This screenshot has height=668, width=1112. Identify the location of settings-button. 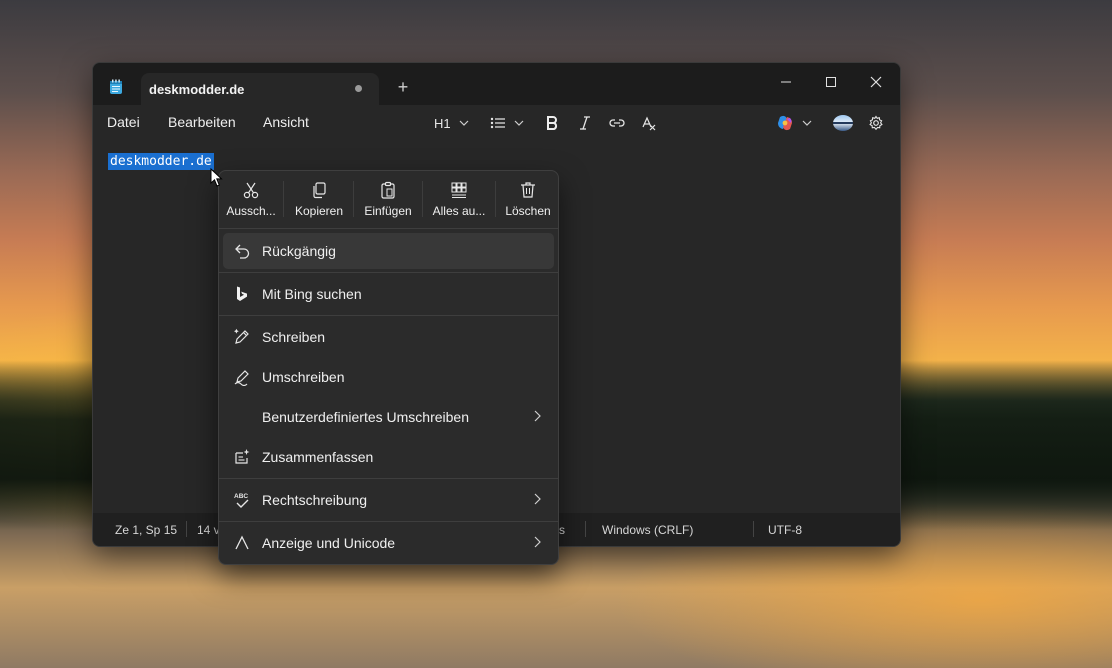
(876, 123).